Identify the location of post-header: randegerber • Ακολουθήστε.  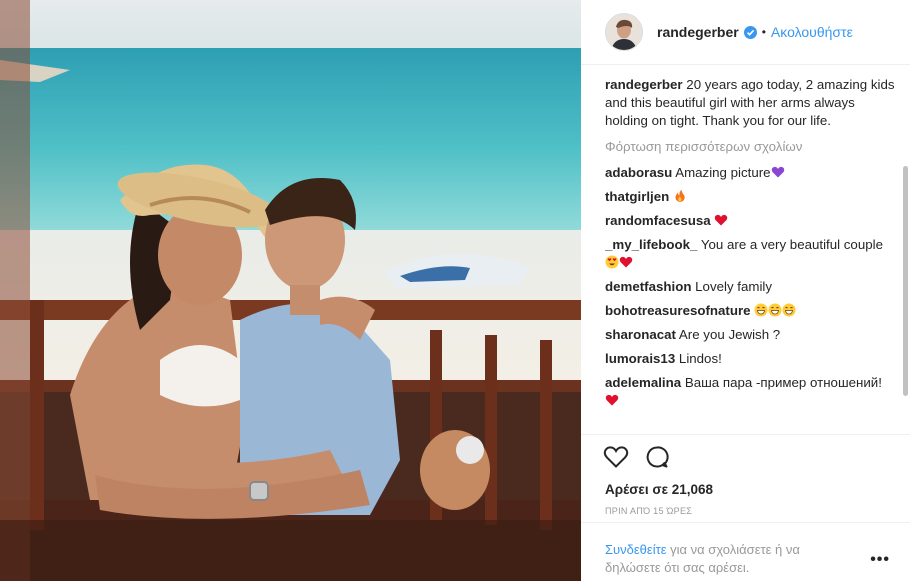
(745, 32).